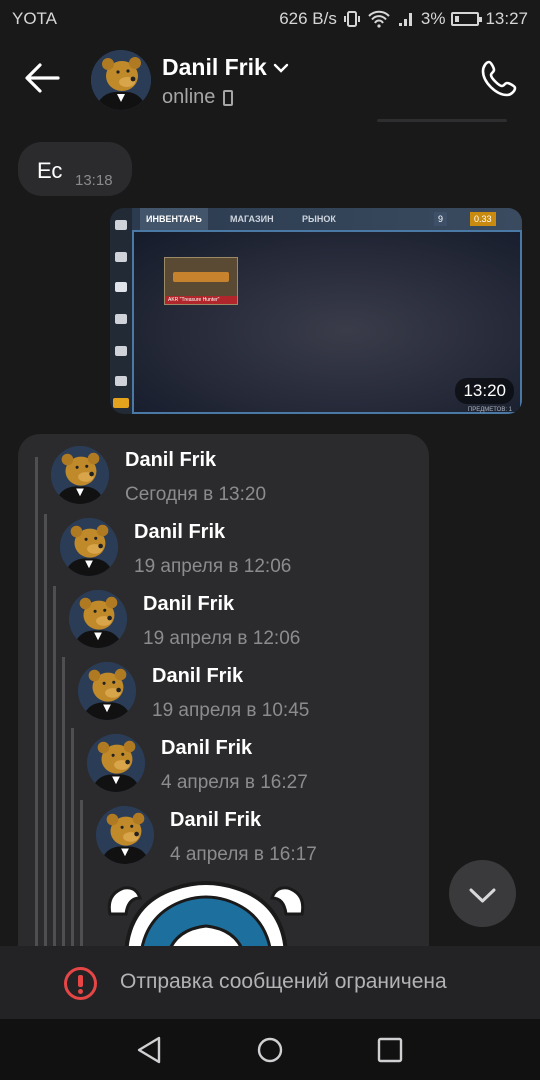 Image resolution: width=540 pixels, height=1080 pixels. What do you see at coordinates (201, 300) in the screenshot?
I see `game-item-label: AKR "Treasure Hunter"` at bounding box center [201, 300].